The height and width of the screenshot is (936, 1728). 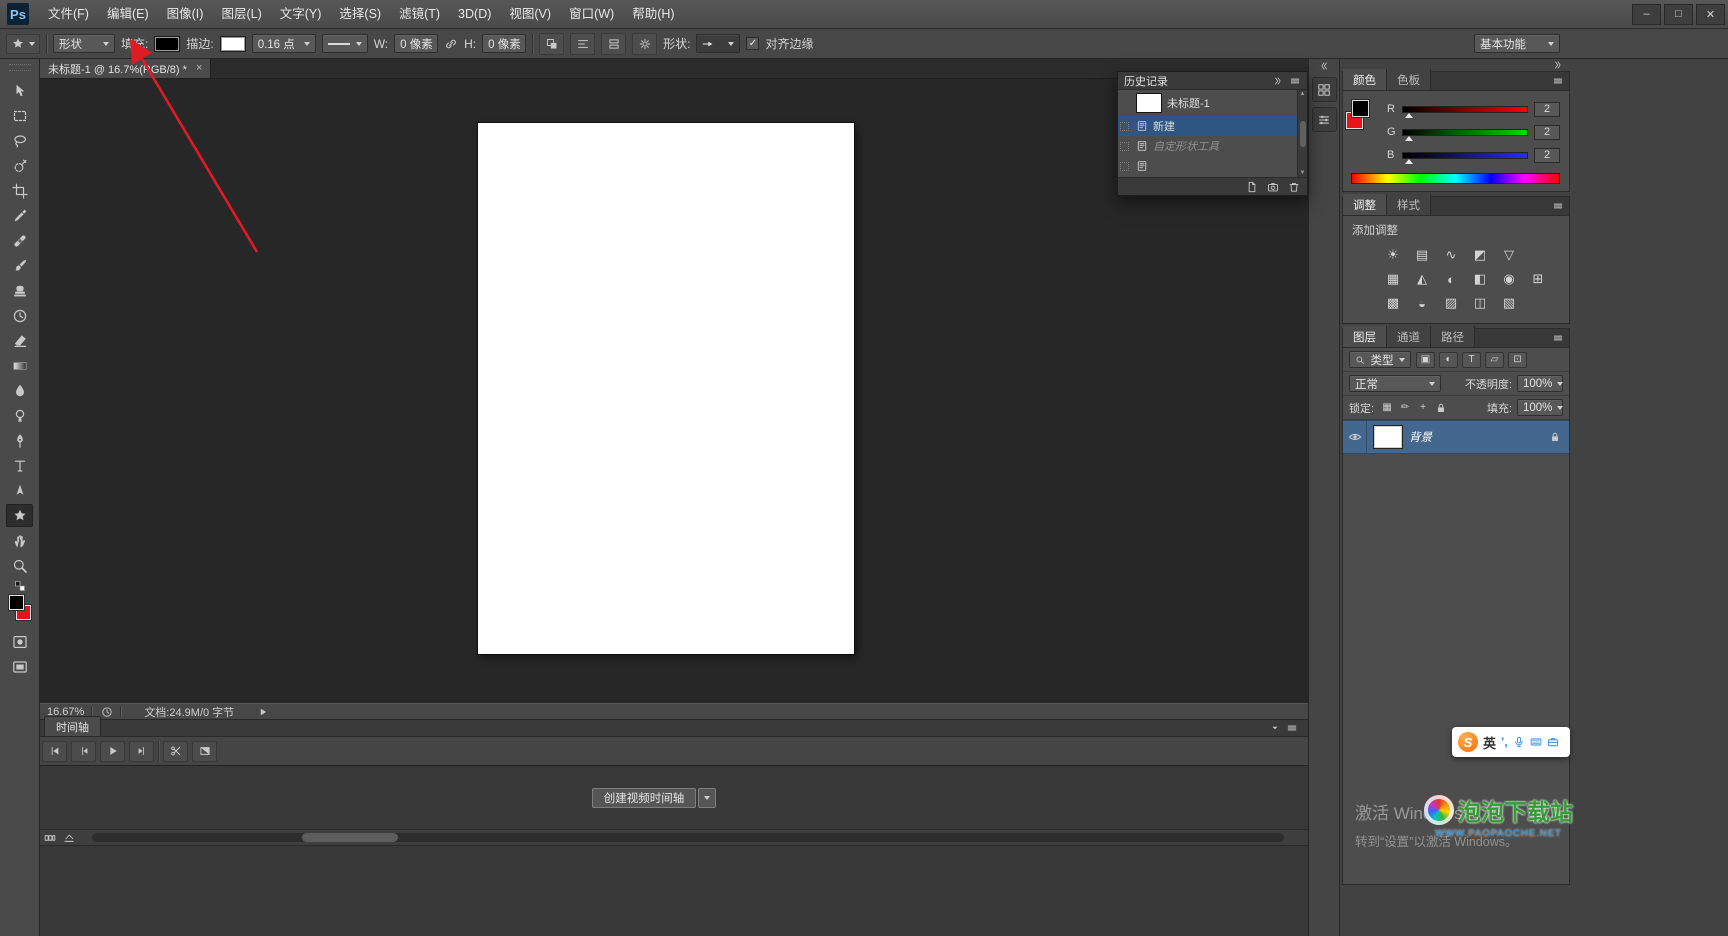 What do you see at coordinates (1207, 146) in the screenshot?
I see `history-item: 自定形状工具` at bounding box center [1207, 146].